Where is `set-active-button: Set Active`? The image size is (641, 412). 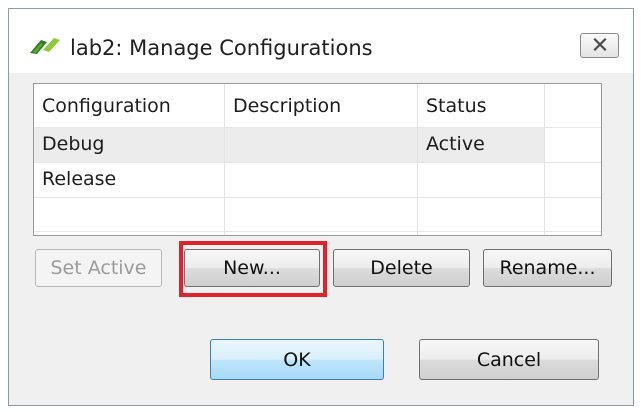
set-active-button: Set Active is located at coordinates (98, 268).